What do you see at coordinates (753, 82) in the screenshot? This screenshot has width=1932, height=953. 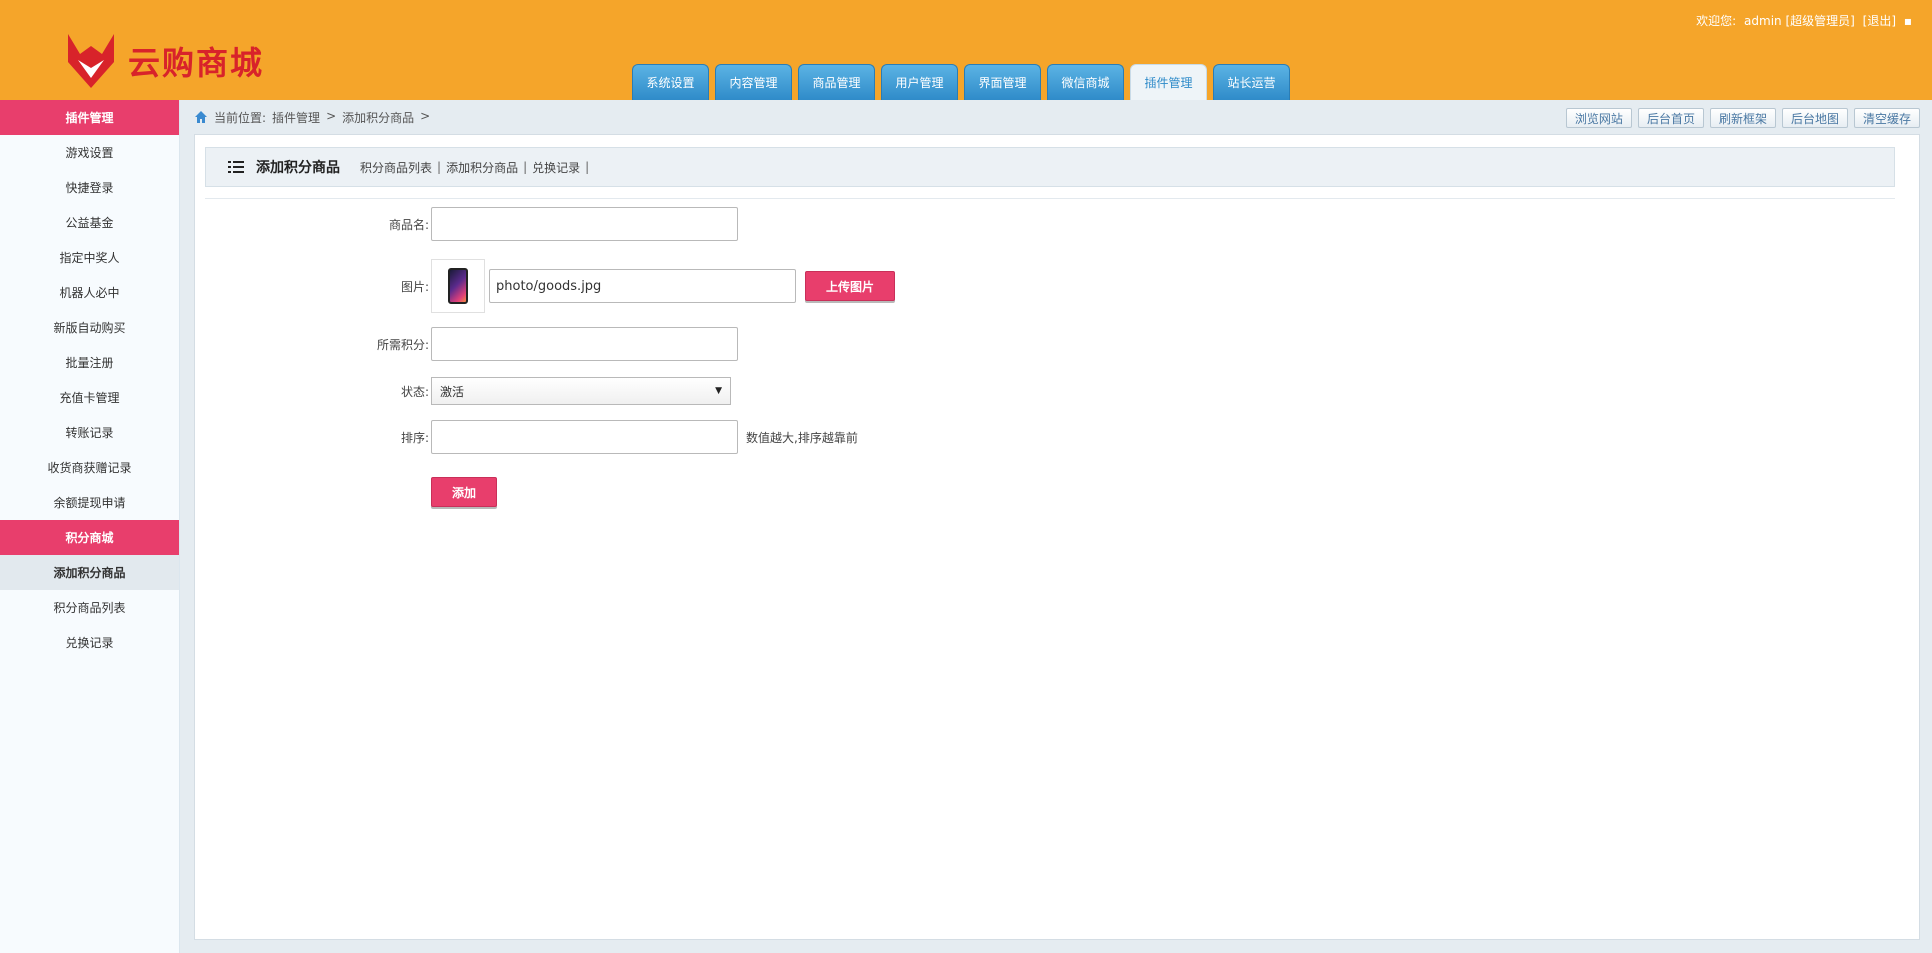 I see `tab-content-management: 内容管理` at bounding box center [753, 82].